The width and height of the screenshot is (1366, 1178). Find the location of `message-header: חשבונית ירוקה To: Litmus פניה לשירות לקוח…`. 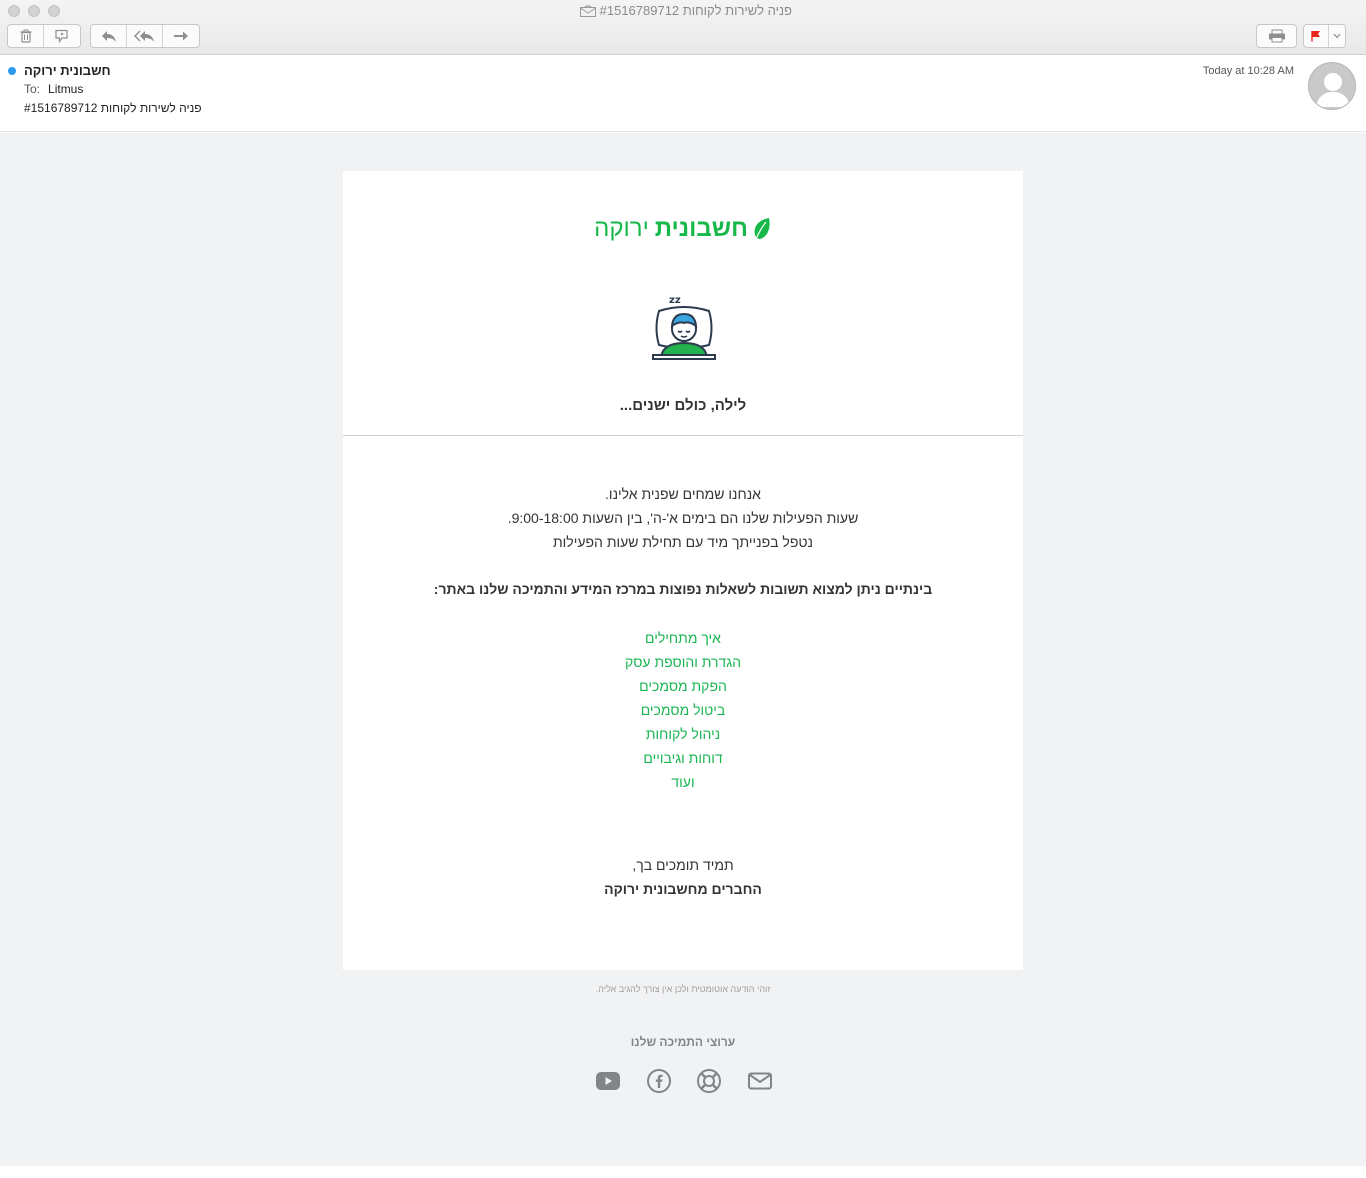

message-header: חשבונית ירוקה To: Litmus פניה לשירות לקוח… is located at coordinates (683, 93).